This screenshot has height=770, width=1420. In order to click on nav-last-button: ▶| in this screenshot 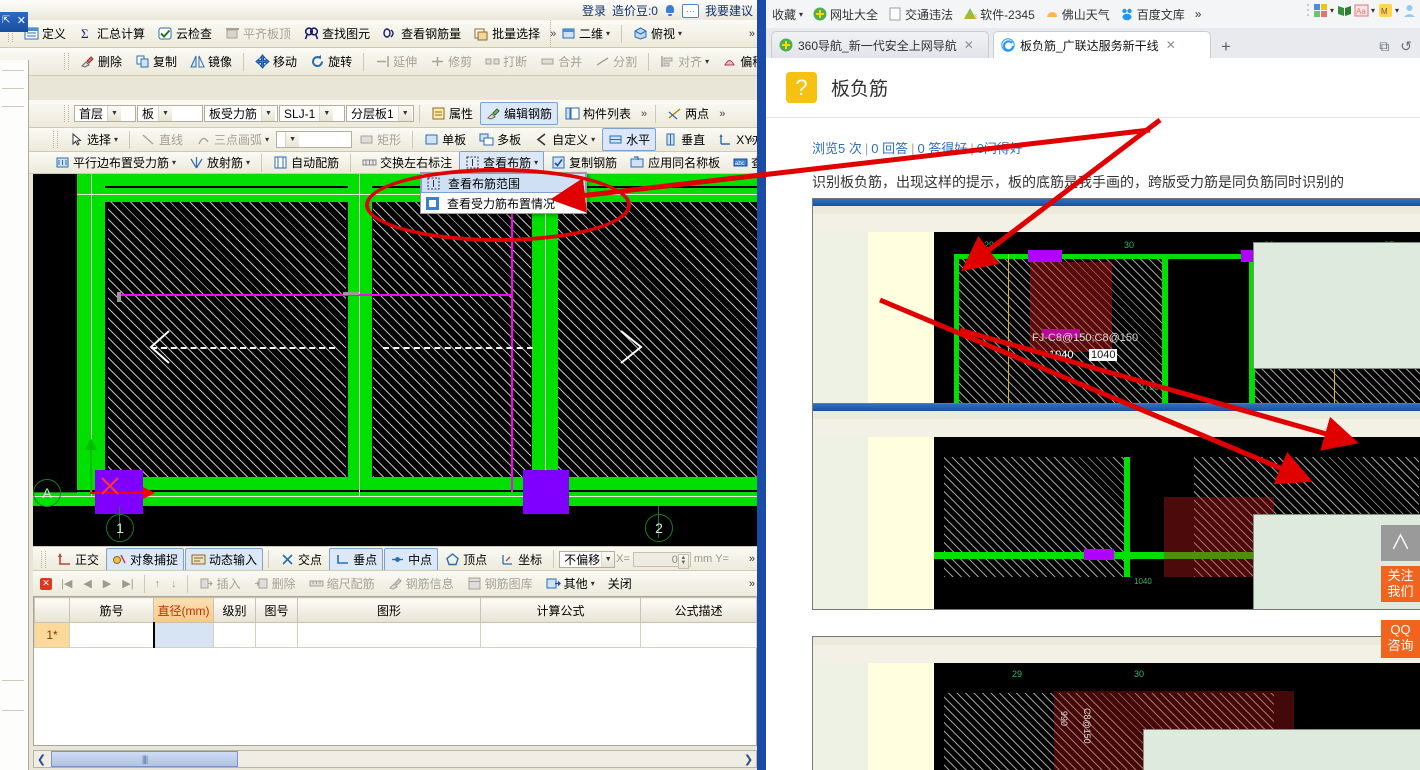, I will do `click(127, 583)`.